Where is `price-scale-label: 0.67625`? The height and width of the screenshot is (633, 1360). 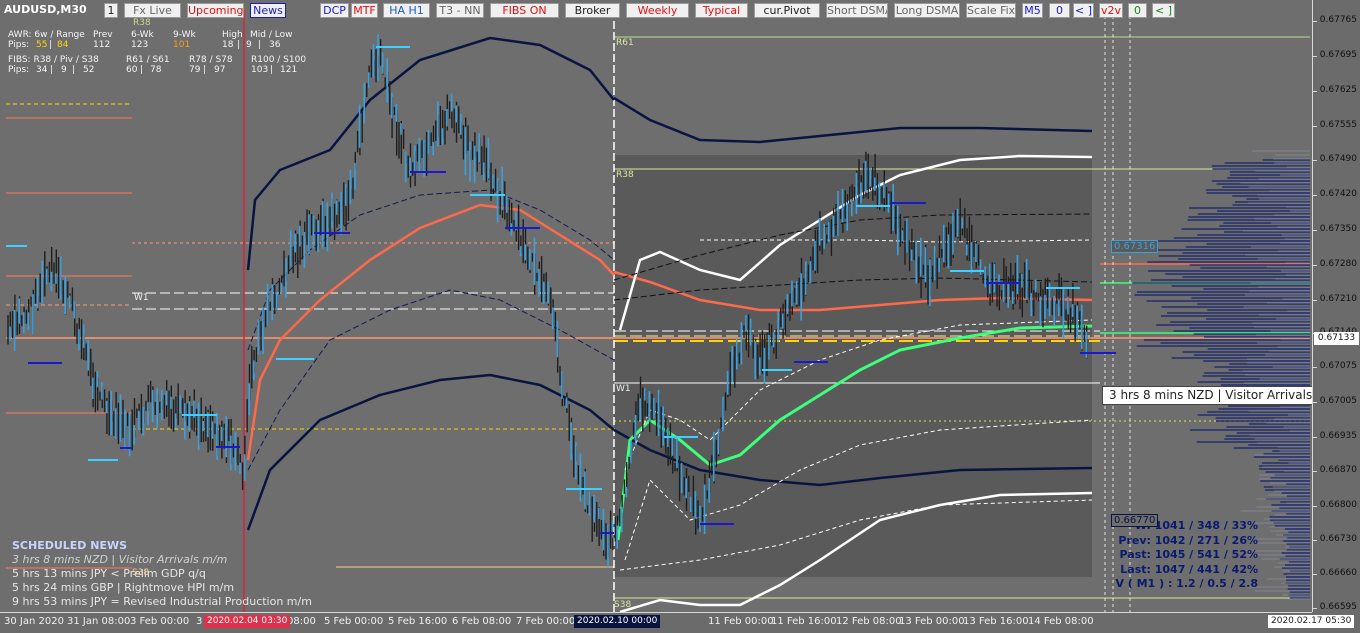
price-scale-label: 0.67625 is located at coordinates (1338, 90).